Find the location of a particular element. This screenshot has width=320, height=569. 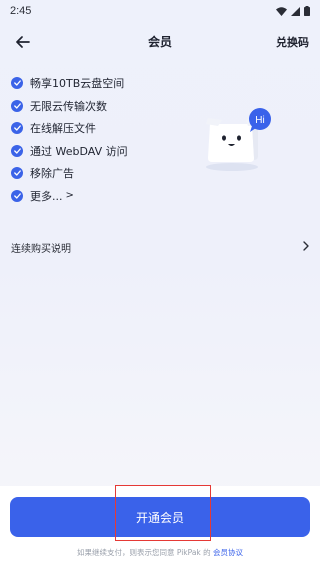

benefit-item-more: 更多... > is located at coordinates (101, 196).